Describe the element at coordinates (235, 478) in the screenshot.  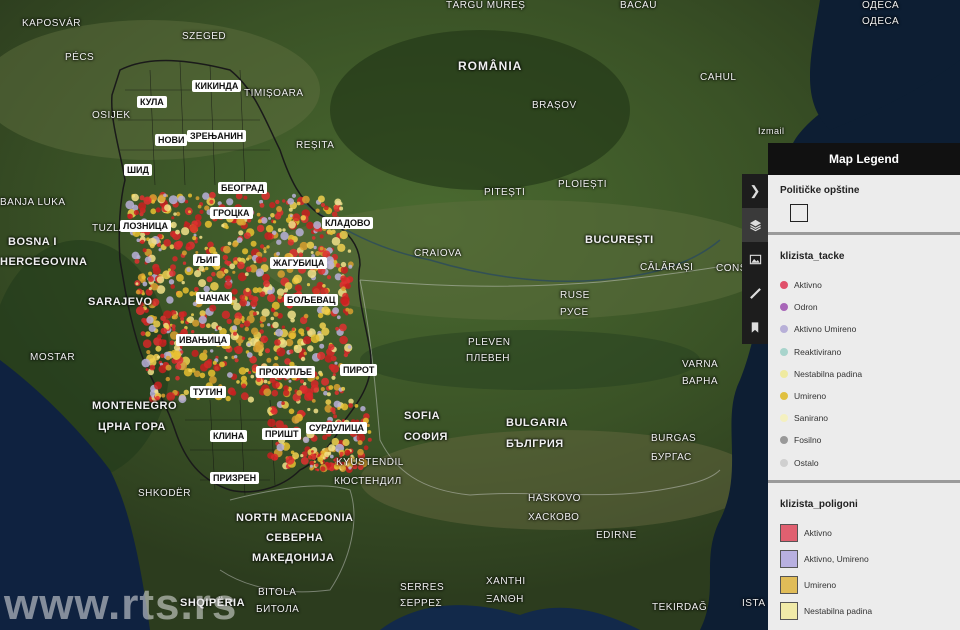
I see `municipality-label: ПРИЗРЕН` at that location.